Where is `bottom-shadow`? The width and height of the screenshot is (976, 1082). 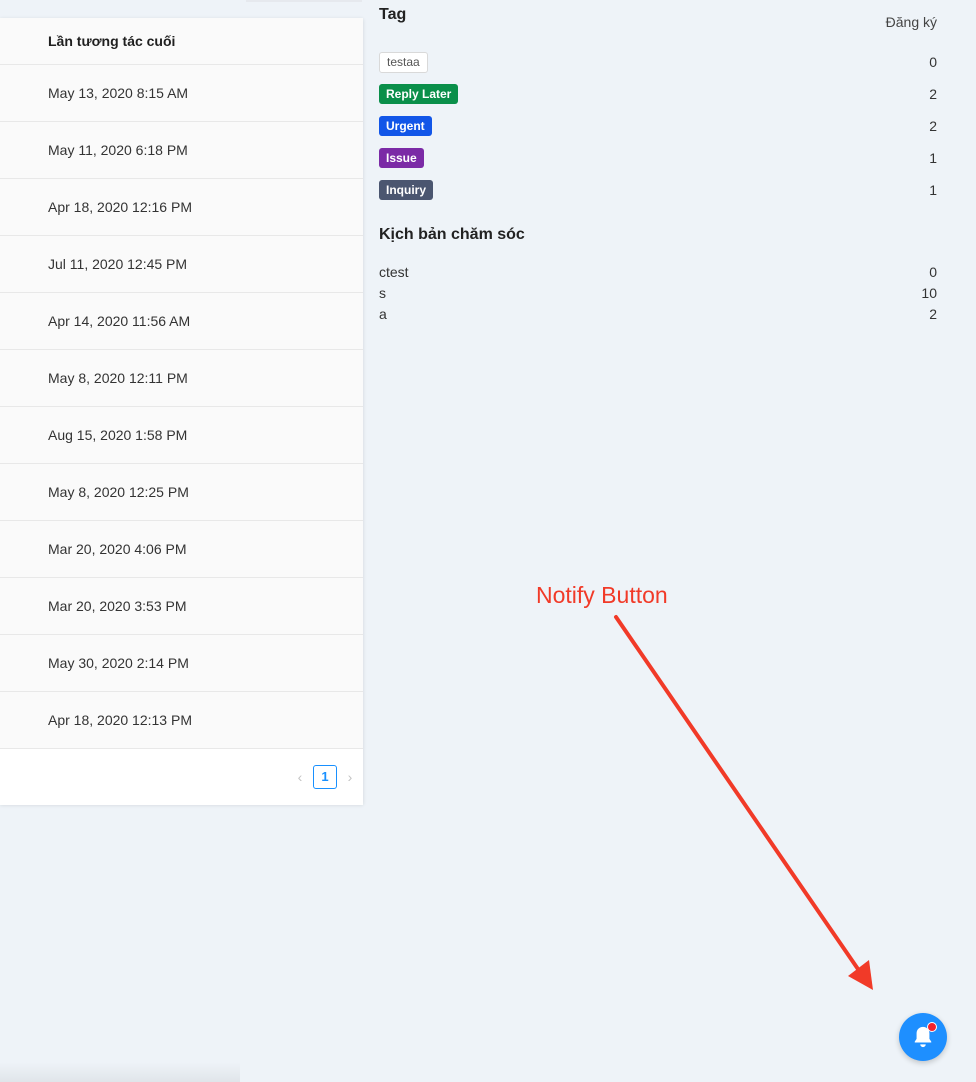
bottom-shadow is located at coordinates (120, 1072).